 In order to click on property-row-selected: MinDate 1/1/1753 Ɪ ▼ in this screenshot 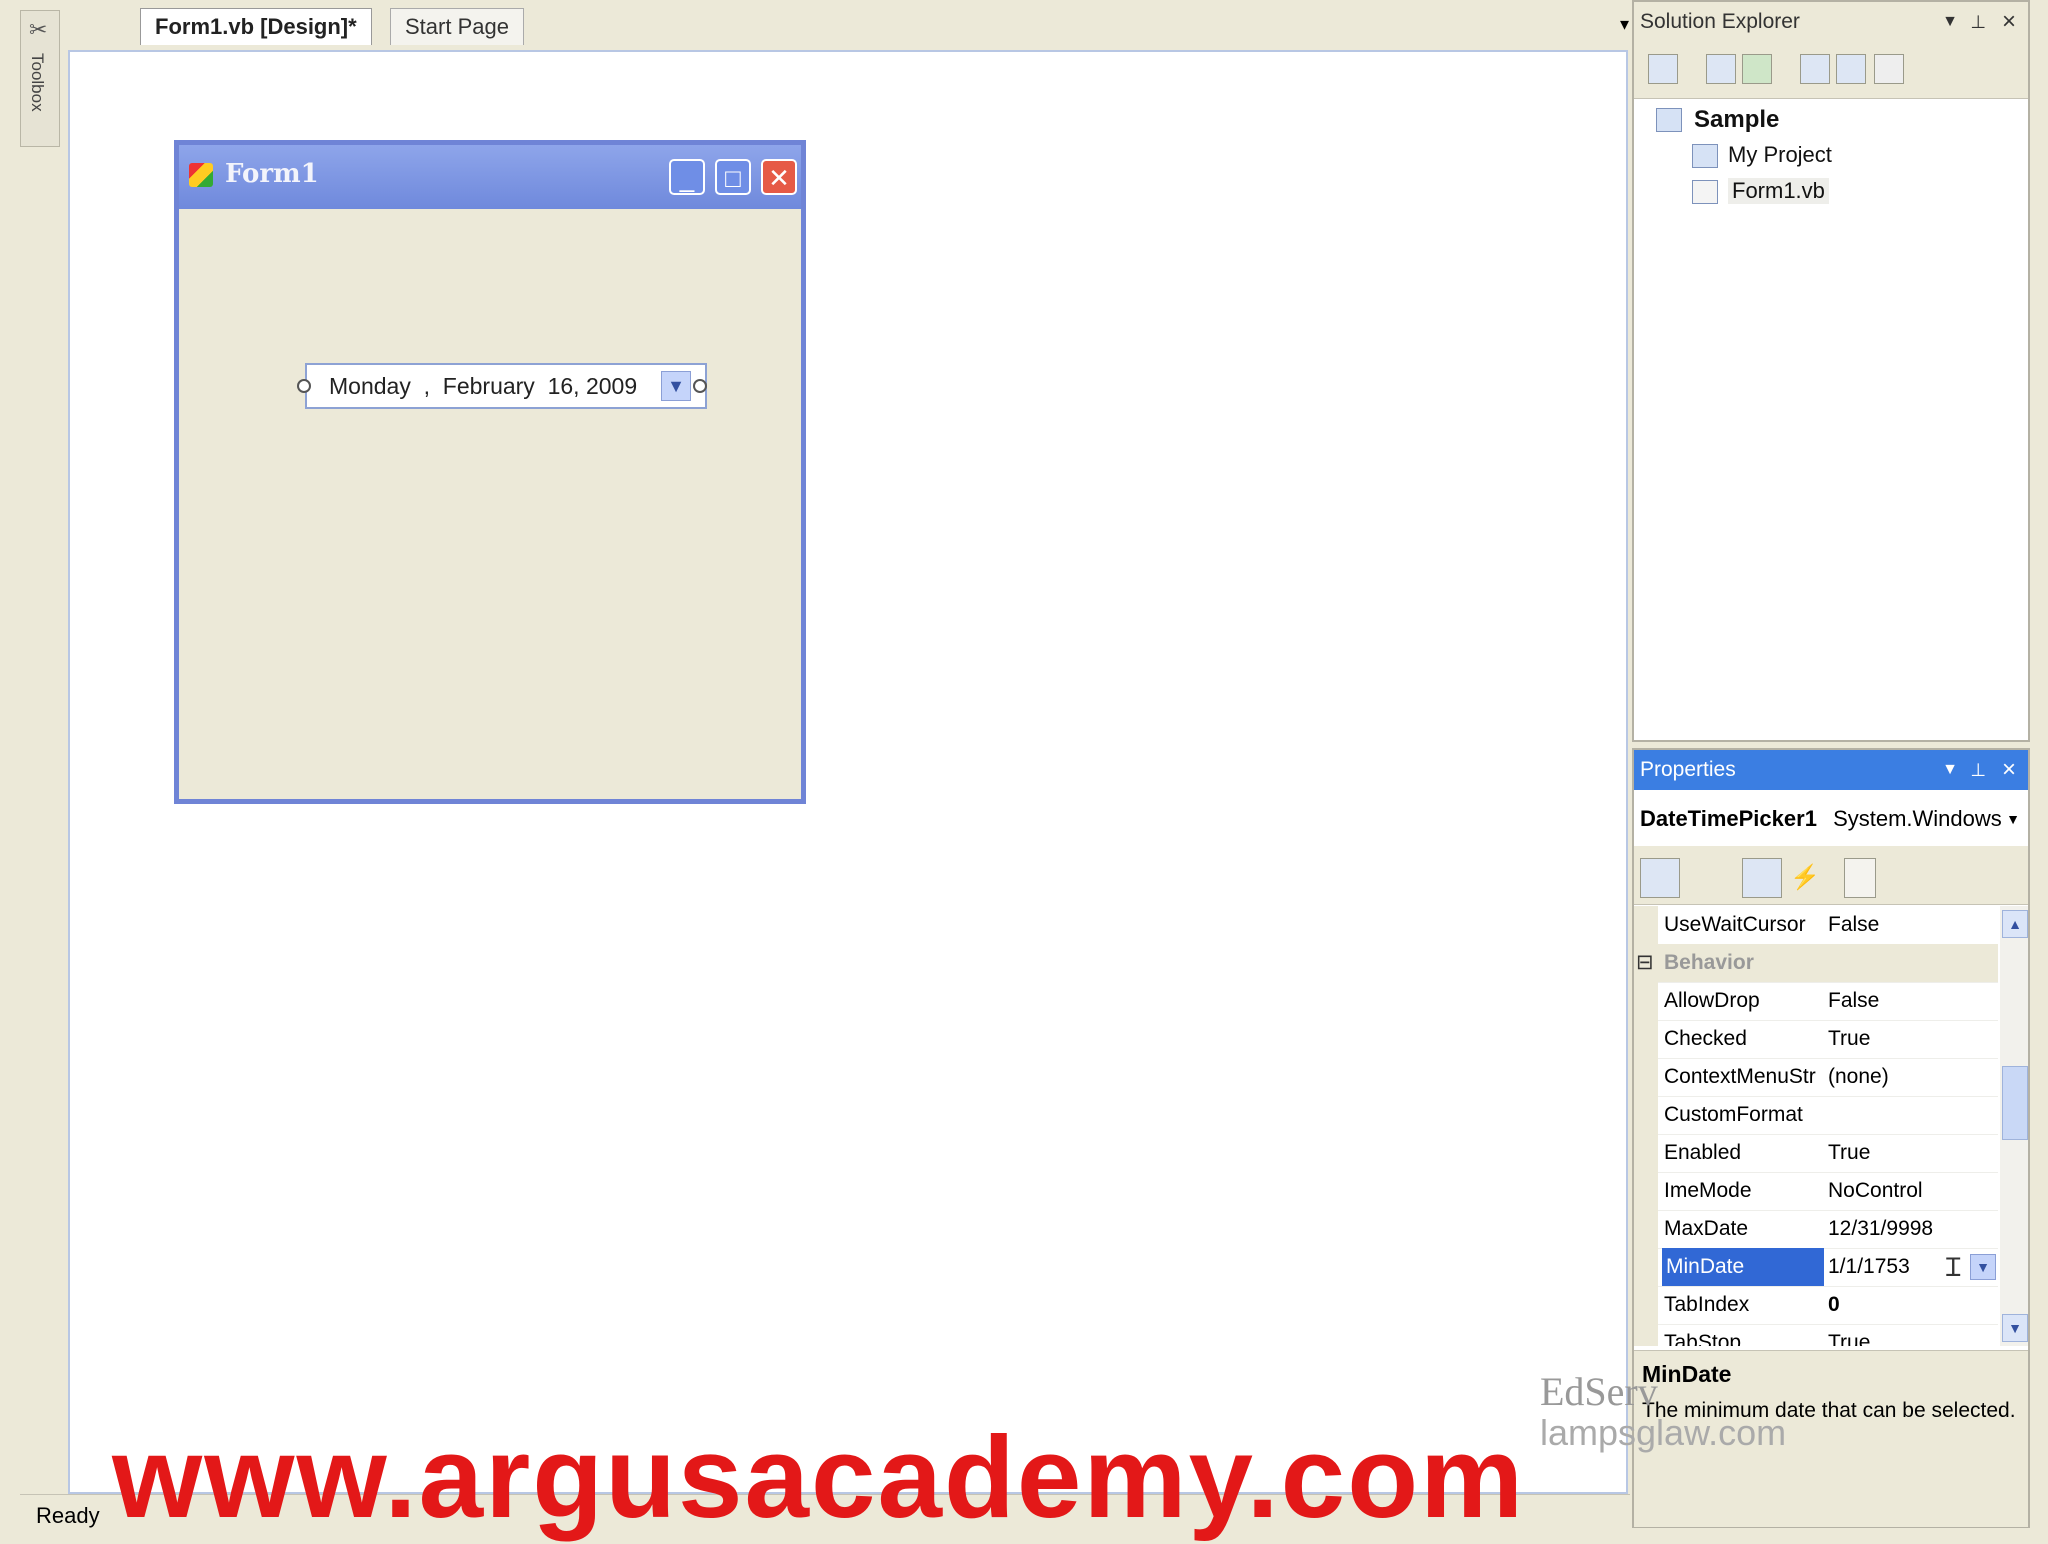, I will do `click(1816, 1267)`.